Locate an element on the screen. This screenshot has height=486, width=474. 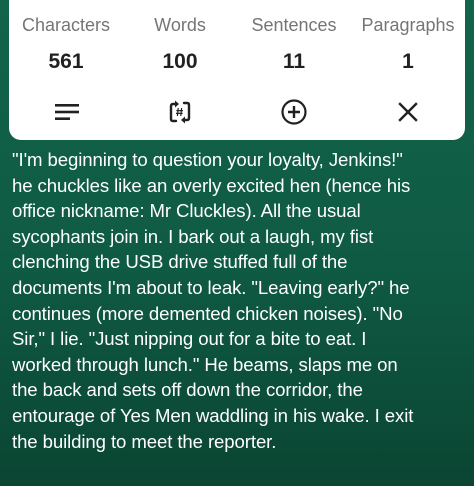
swap-count-icon is located at coordinates (180, 112).